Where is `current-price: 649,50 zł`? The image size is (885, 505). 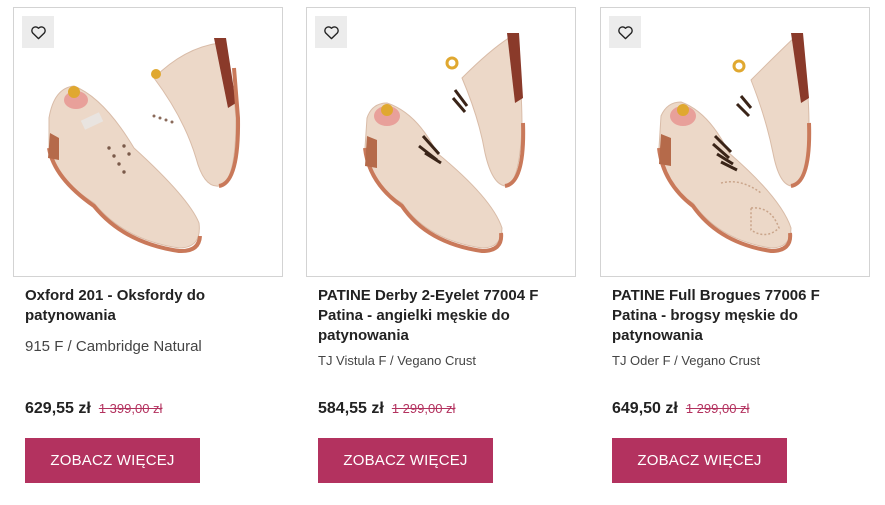
current-price: 649,50 zł is located at coordinates (645, 408).